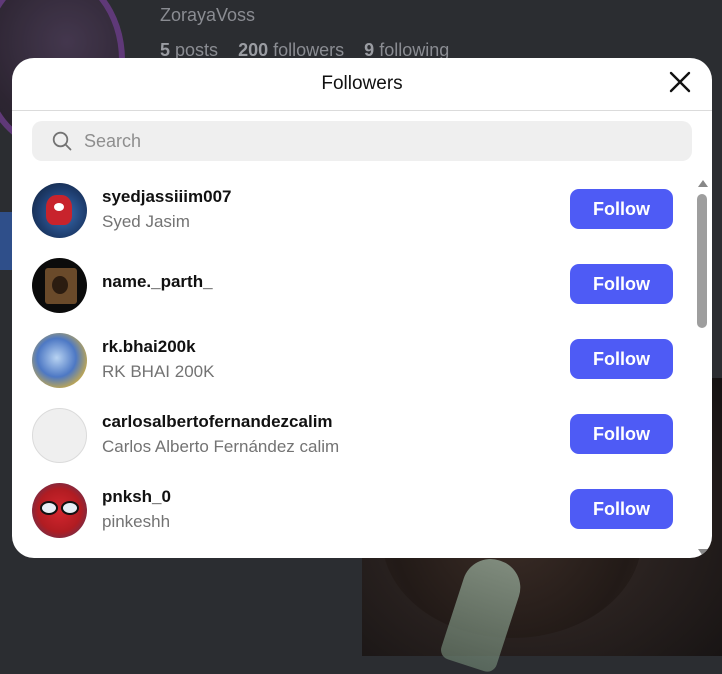 The width and height of the screenshot is (722, 674). Describe the element at coordinates (136, 521) in the screenshot. I see `follower-fullname: pinkeshh` at that location.